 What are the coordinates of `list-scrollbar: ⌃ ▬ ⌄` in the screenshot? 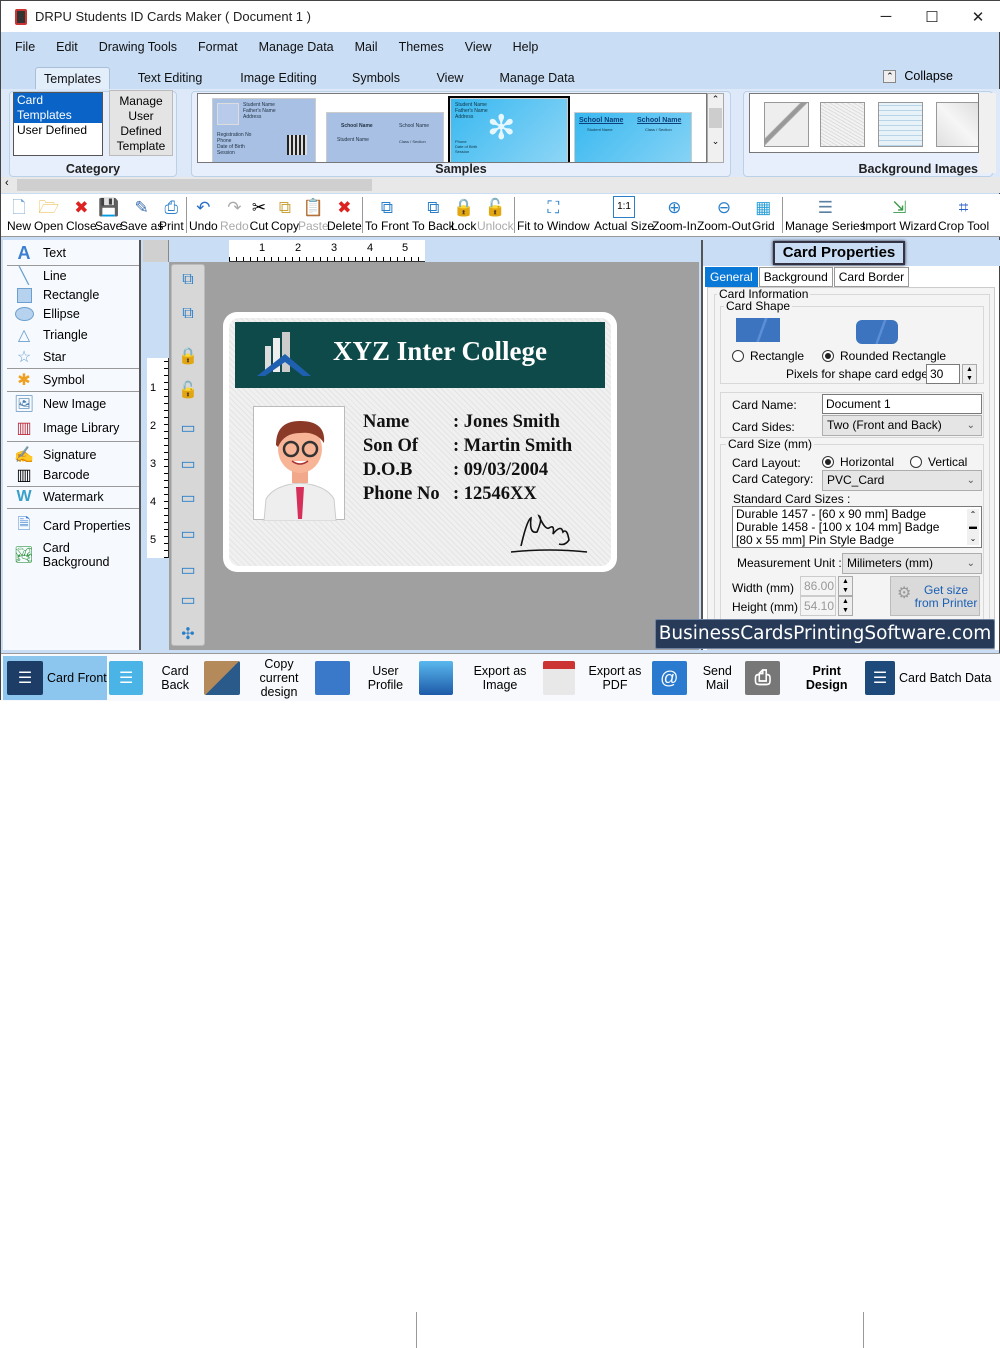 It's located at (973, 527).